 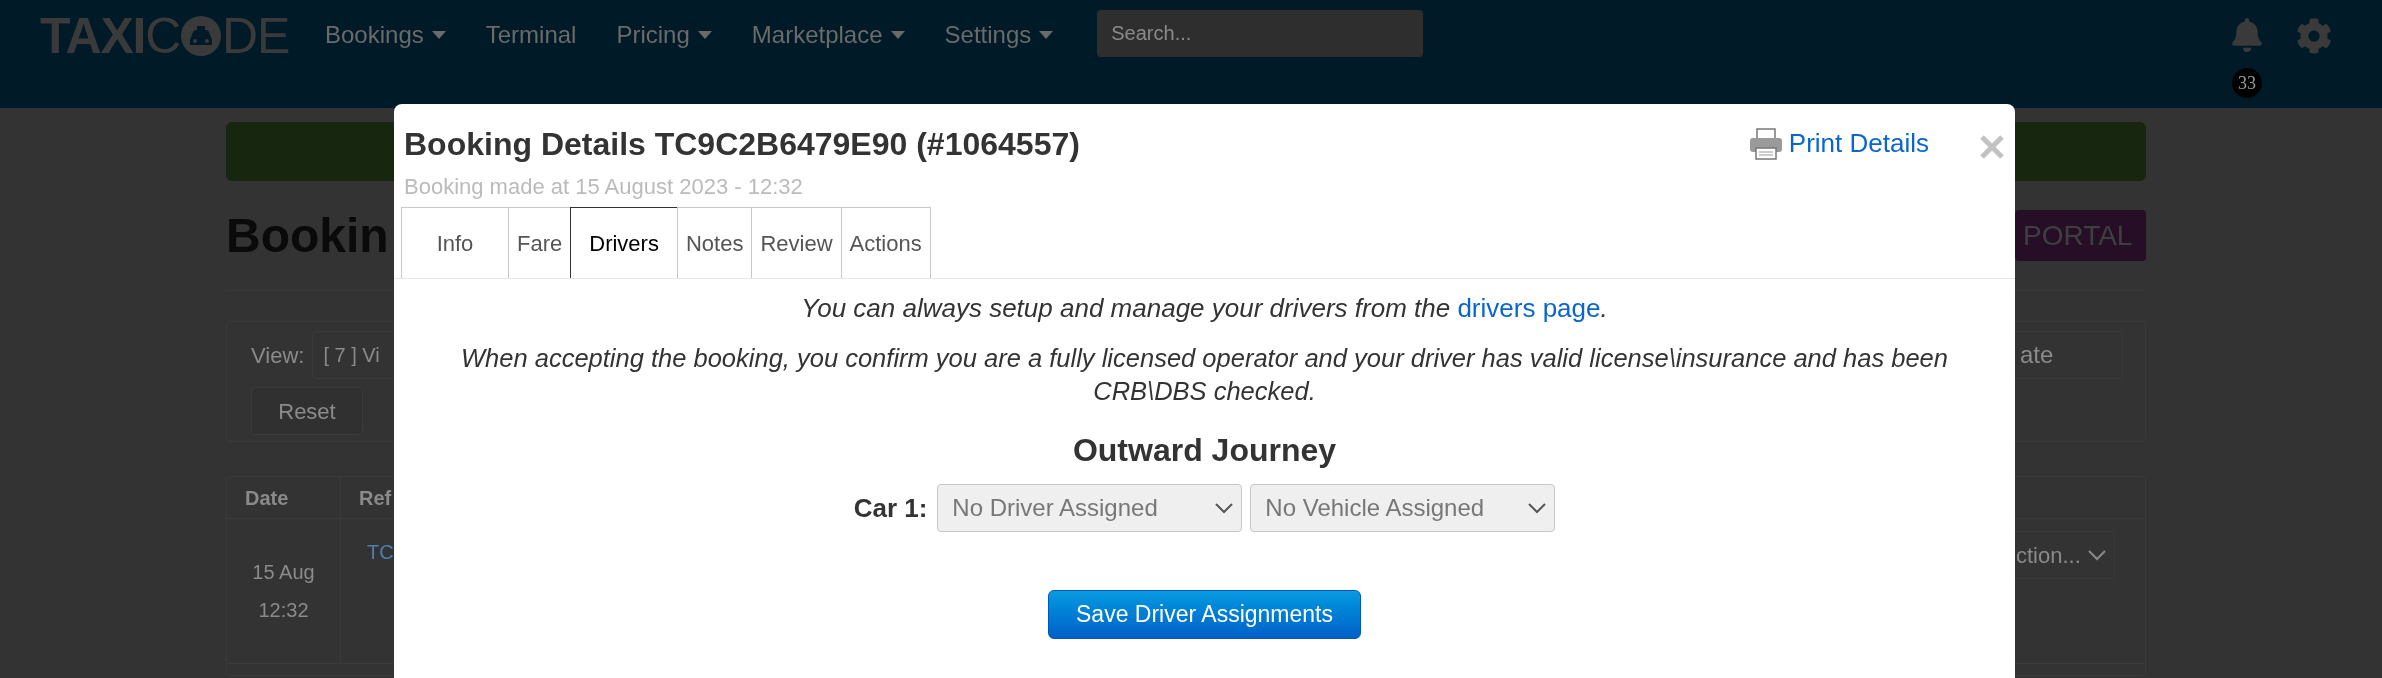 What do you see at coordinates (1529, 308) in the screenshot?
I see `drivers-page-link: drivers page` at bounding box center [1529, 308].